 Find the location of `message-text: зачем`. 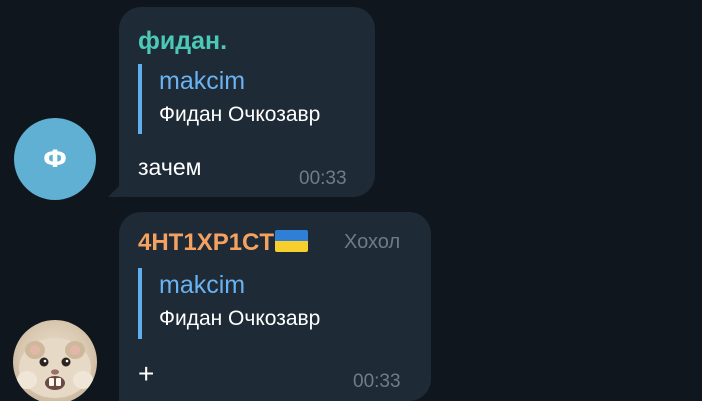

message-text: зачем is located at coordinates (170, 167).